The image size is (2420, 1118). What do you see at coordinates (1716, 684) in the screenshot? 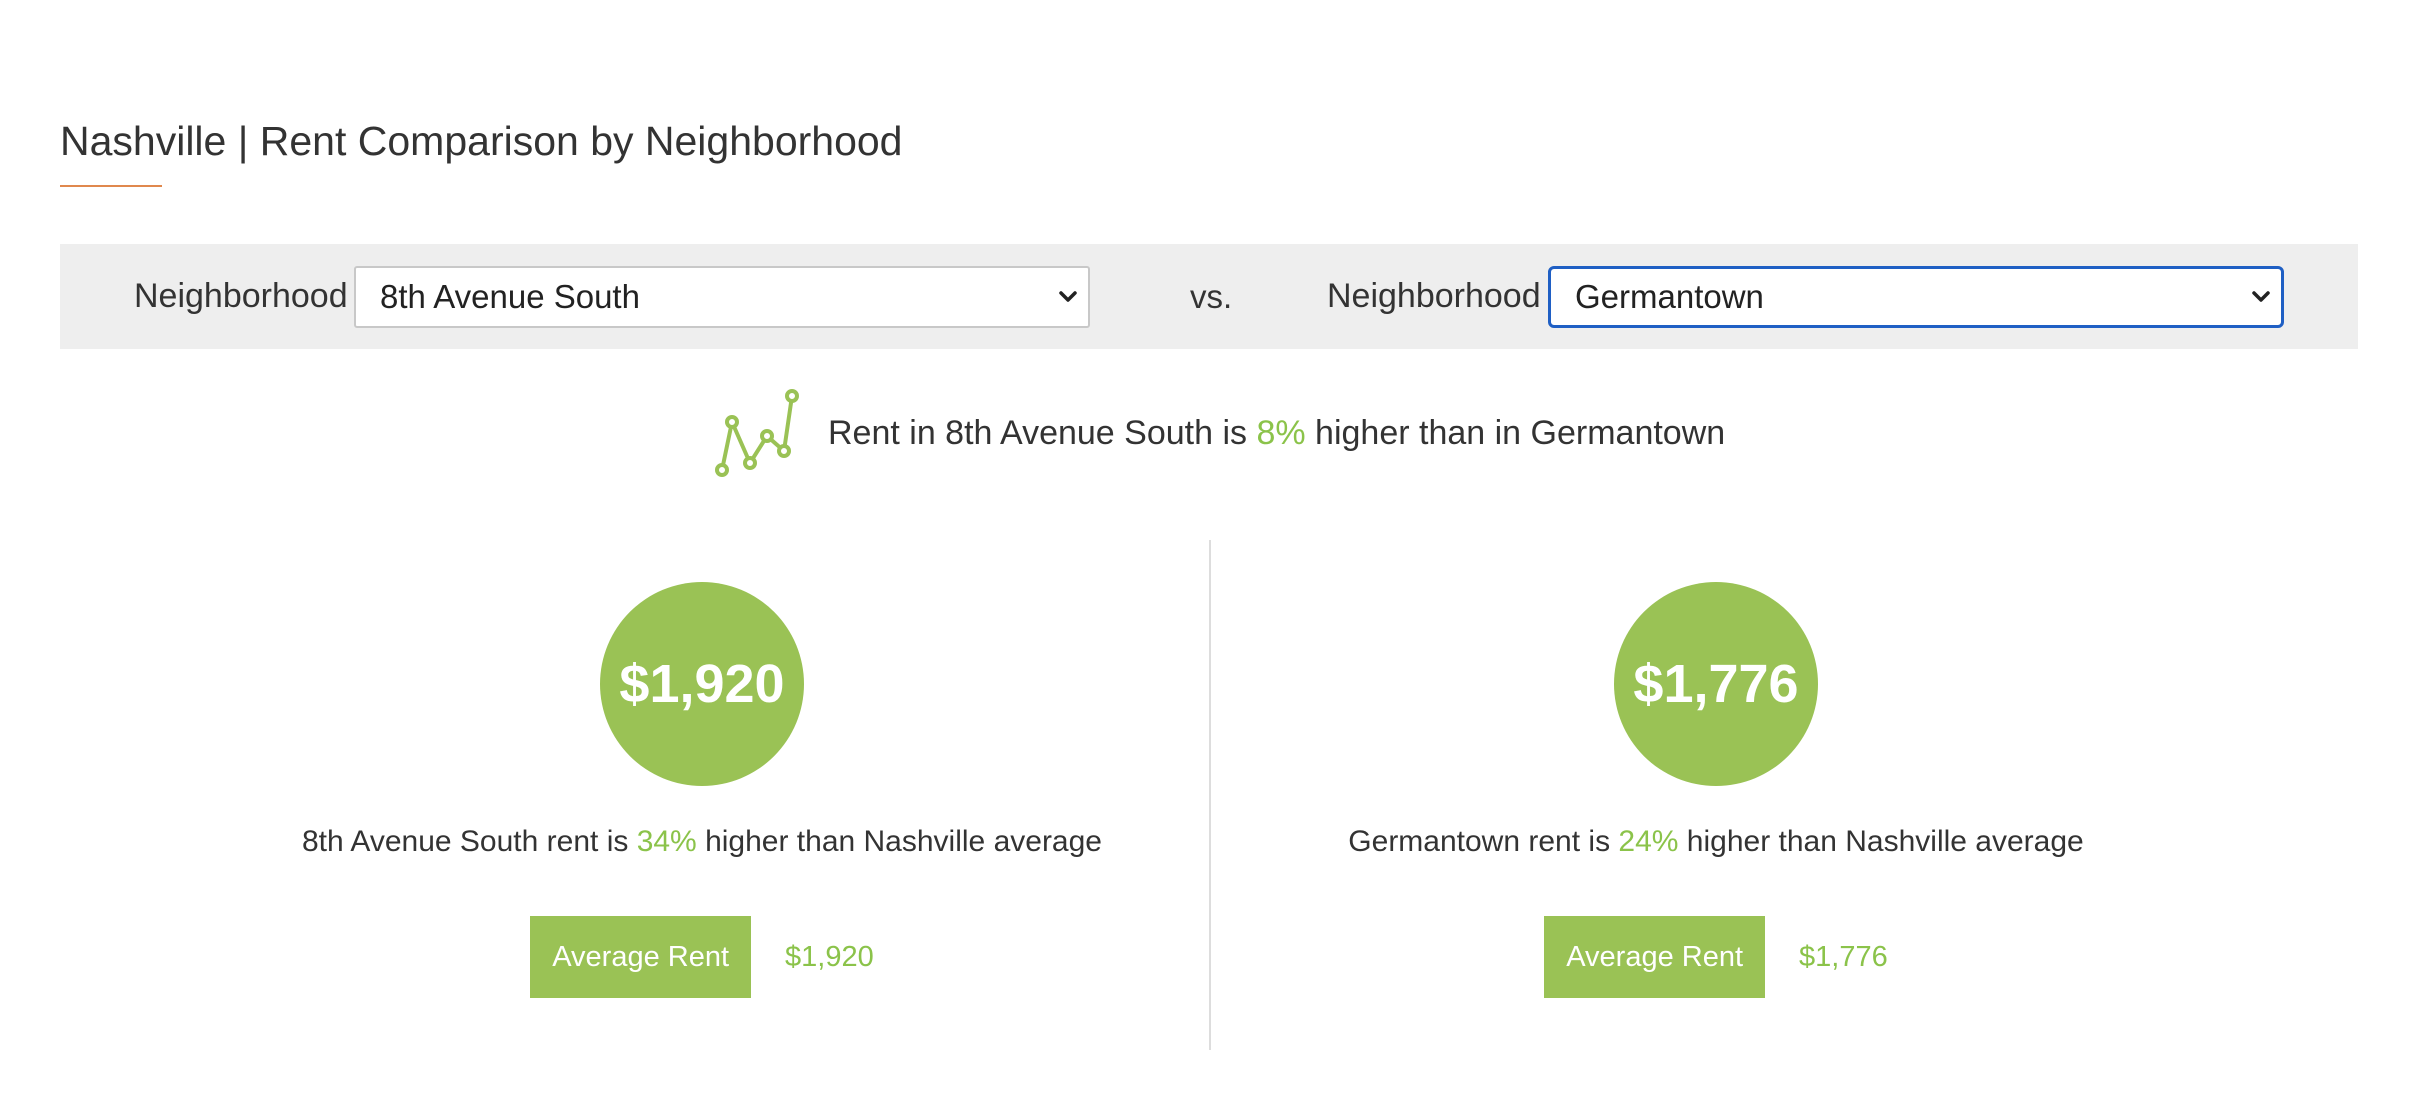
I see `right-rent-circle: $1,776` at bounding box center [1716, 684].